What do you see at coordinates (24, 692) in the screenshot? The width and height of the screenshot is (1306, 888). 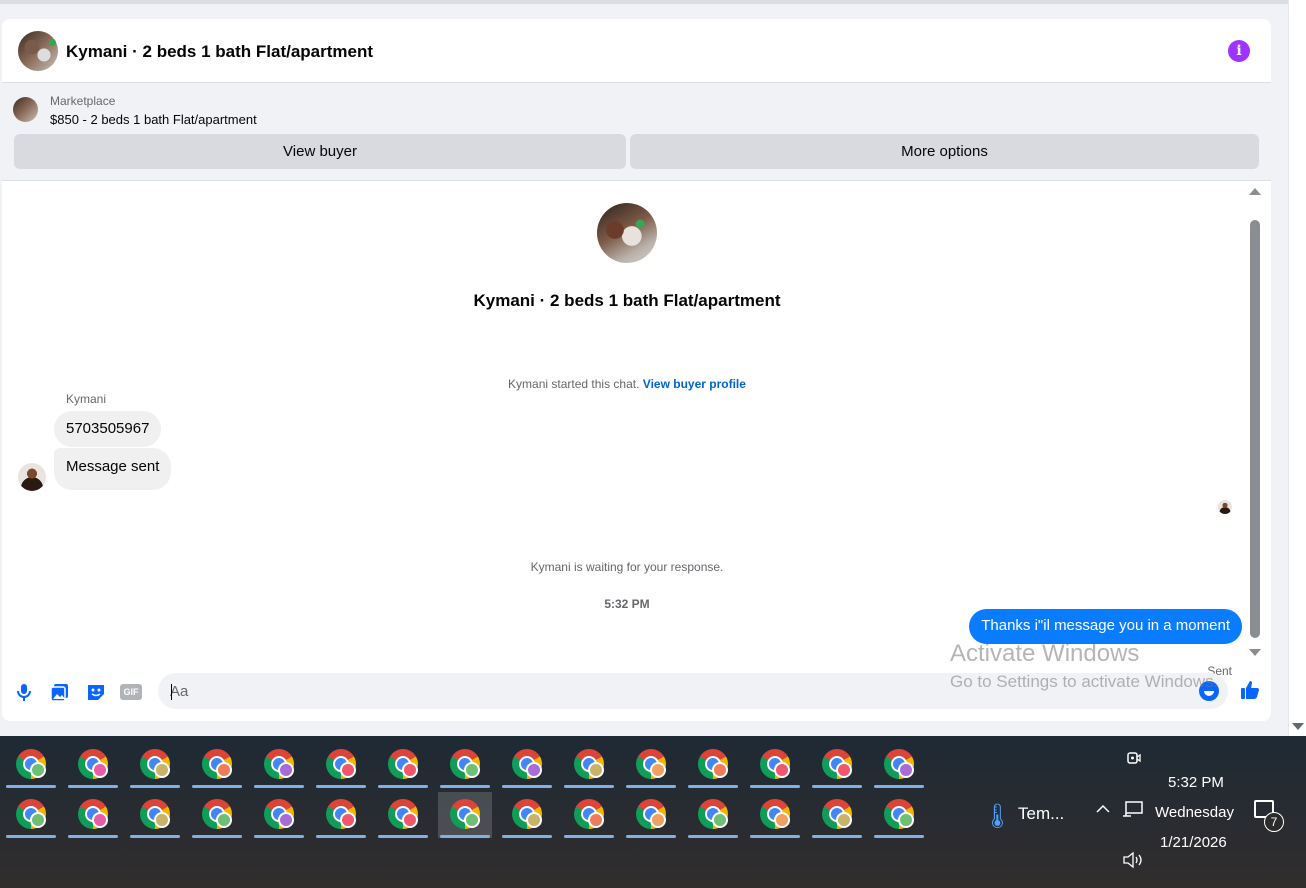 I see `microphone-icon` at bounding box center [24, 692].